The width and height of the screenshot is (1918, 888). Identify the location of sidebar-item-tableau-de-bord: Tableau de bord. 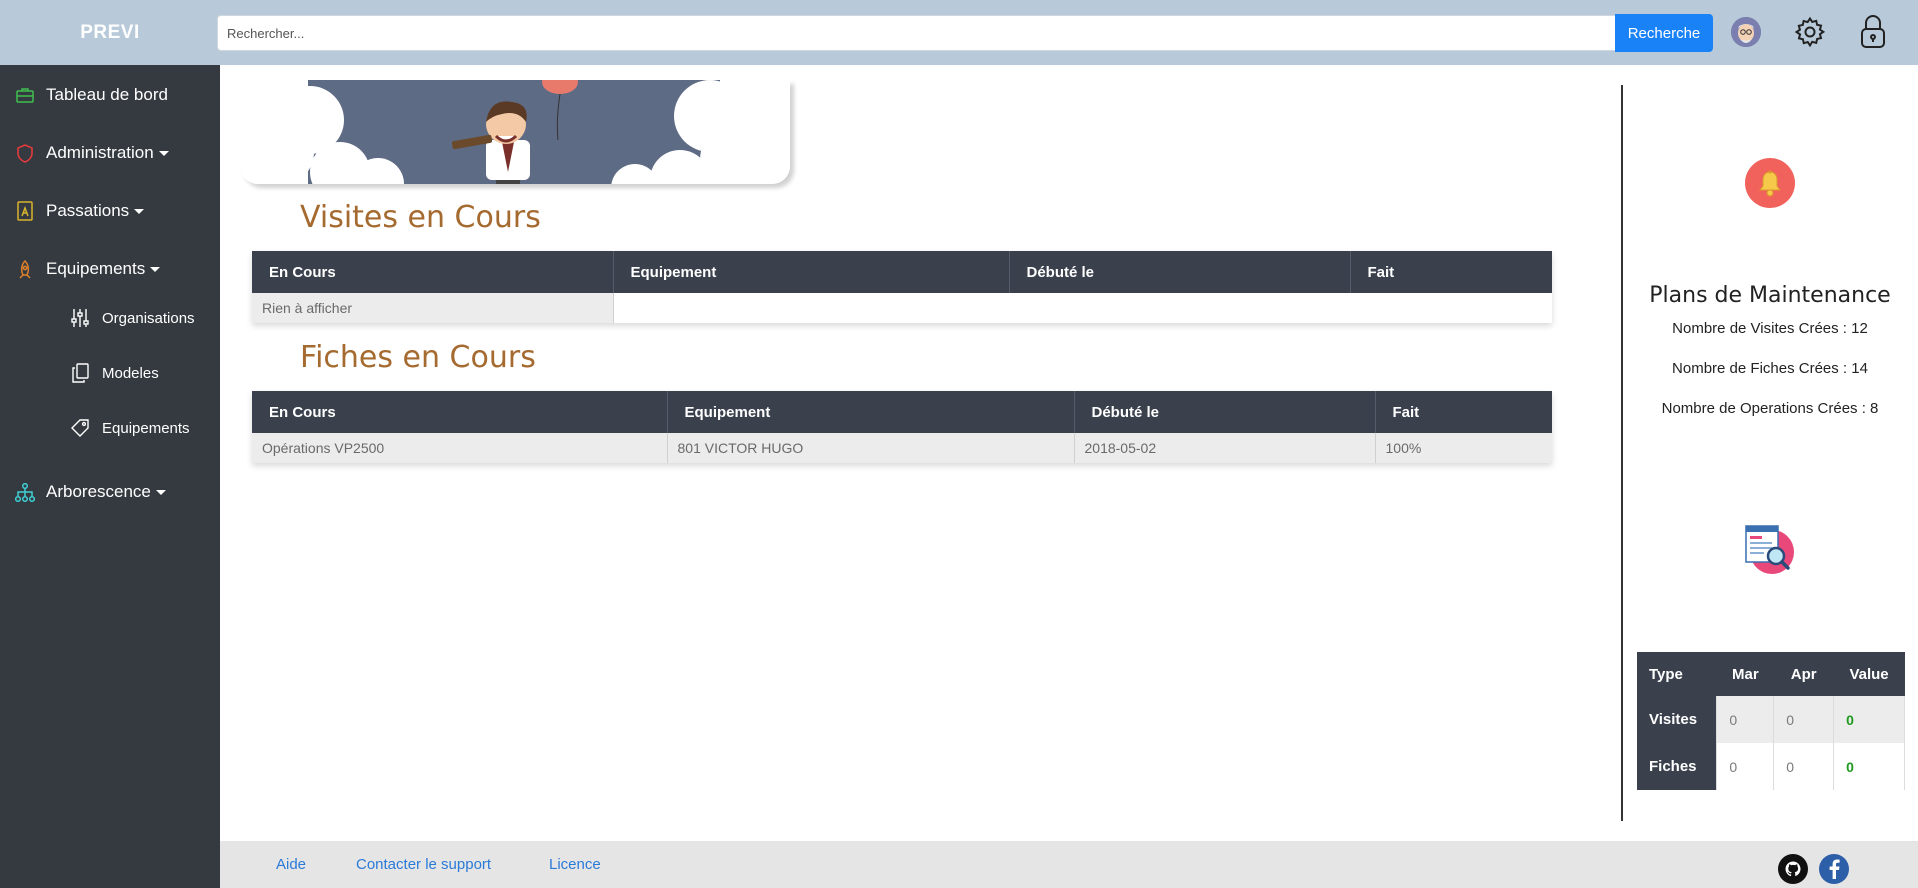
(84, 95).